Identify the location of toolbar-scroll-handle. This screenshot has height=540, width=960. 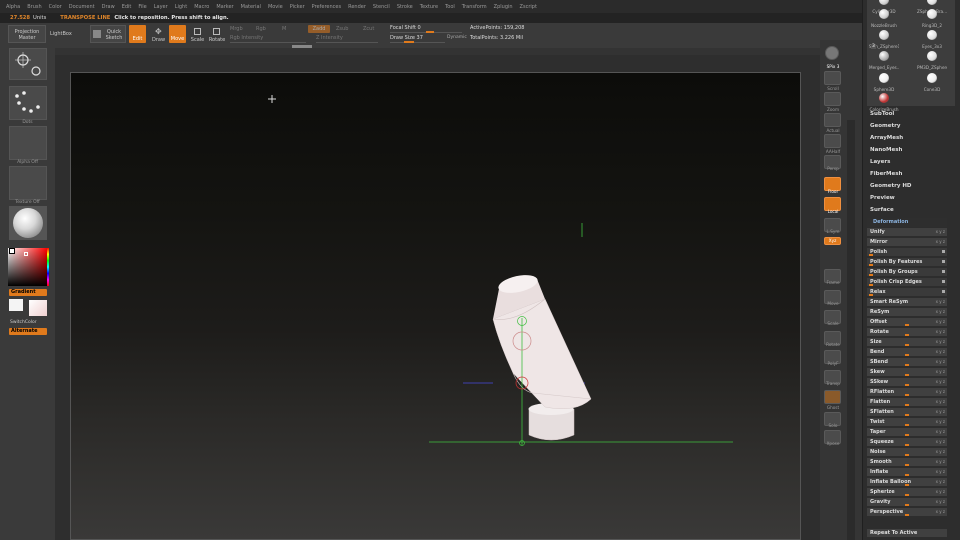
(302, 46).